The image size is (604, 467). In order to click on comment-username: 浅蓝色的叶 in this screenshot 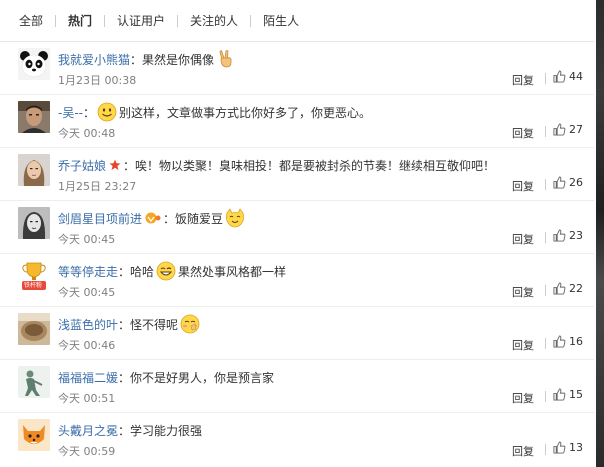, I will do `click(88, 324)`.